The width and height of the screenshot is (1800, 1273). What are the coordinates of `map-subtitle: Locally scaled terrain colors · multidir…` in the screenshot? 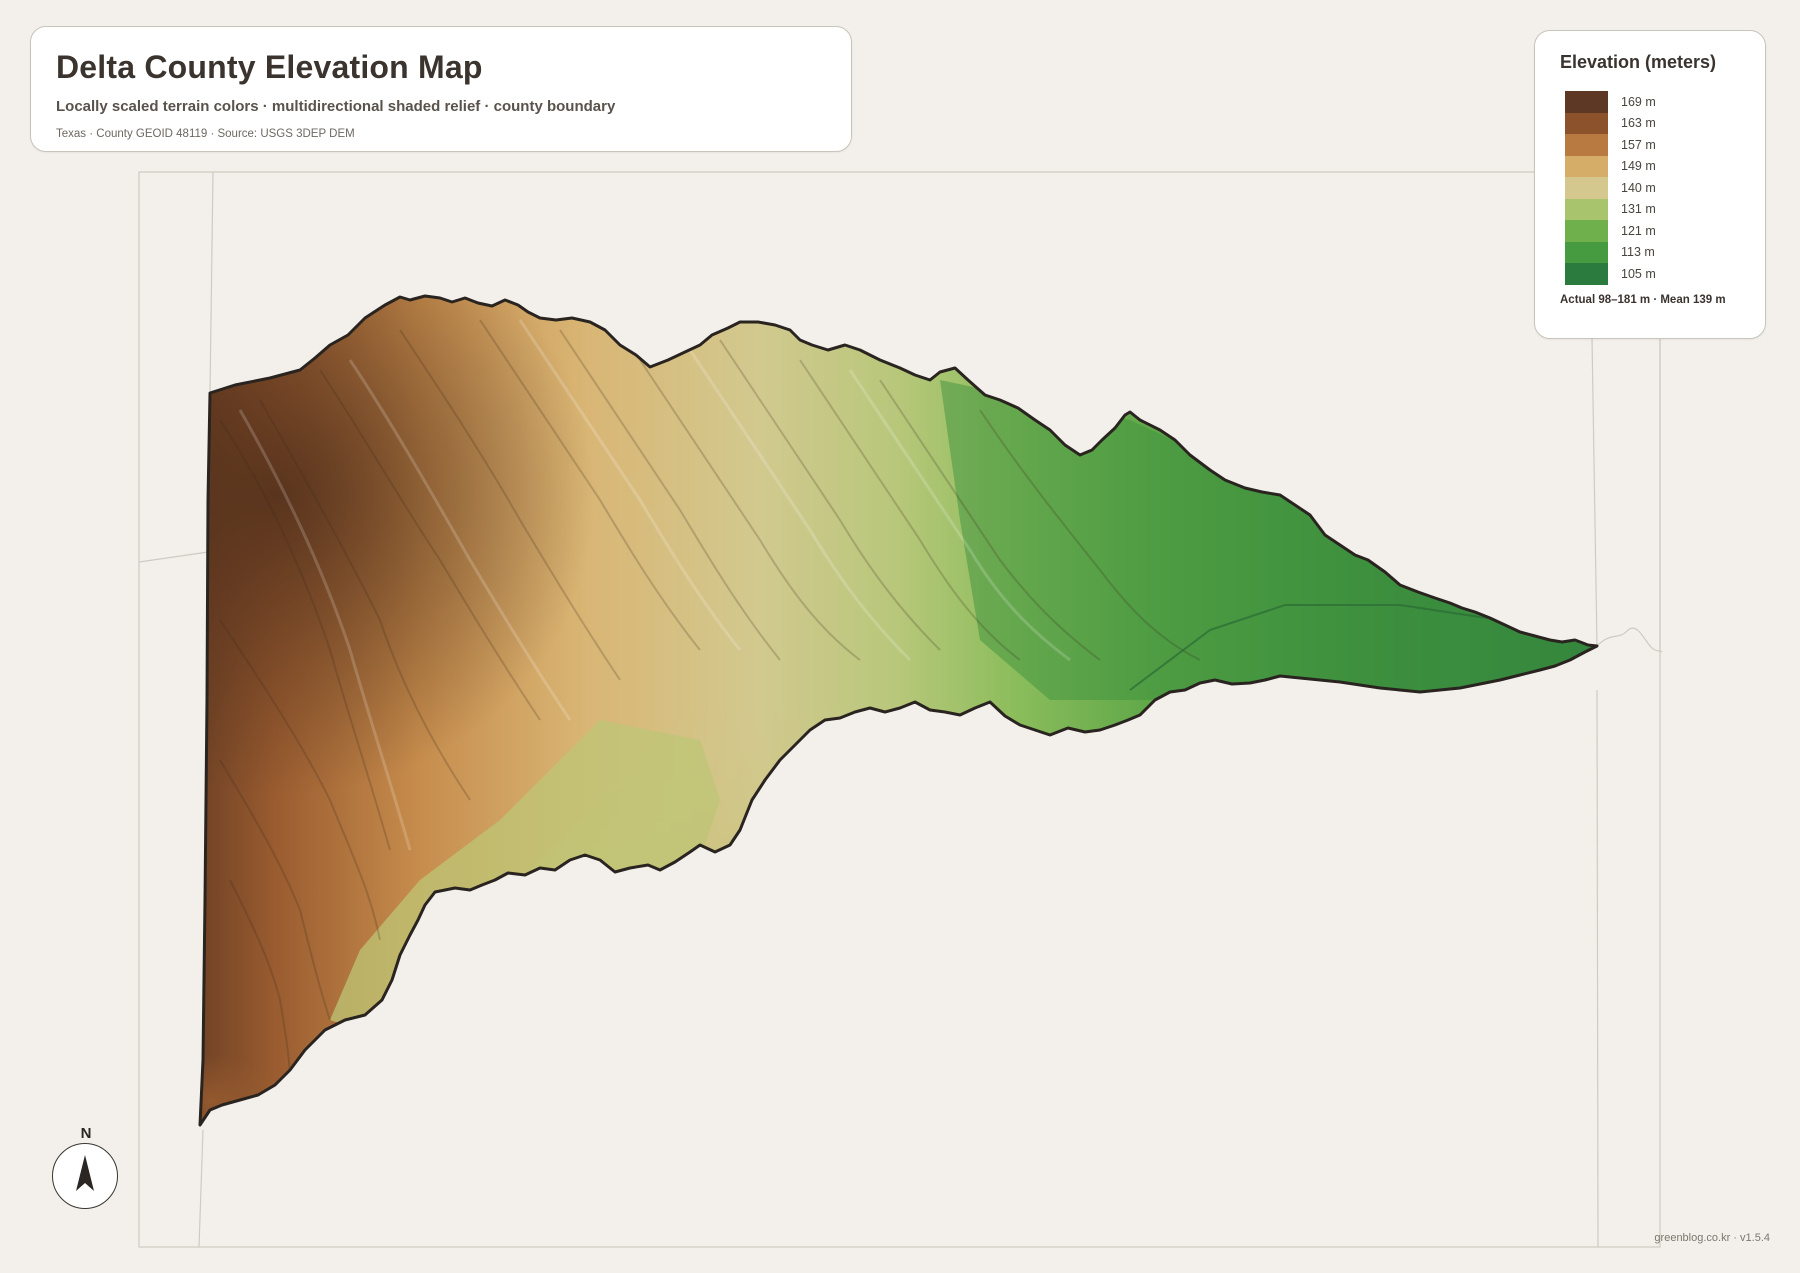 It's located at (336, 106).